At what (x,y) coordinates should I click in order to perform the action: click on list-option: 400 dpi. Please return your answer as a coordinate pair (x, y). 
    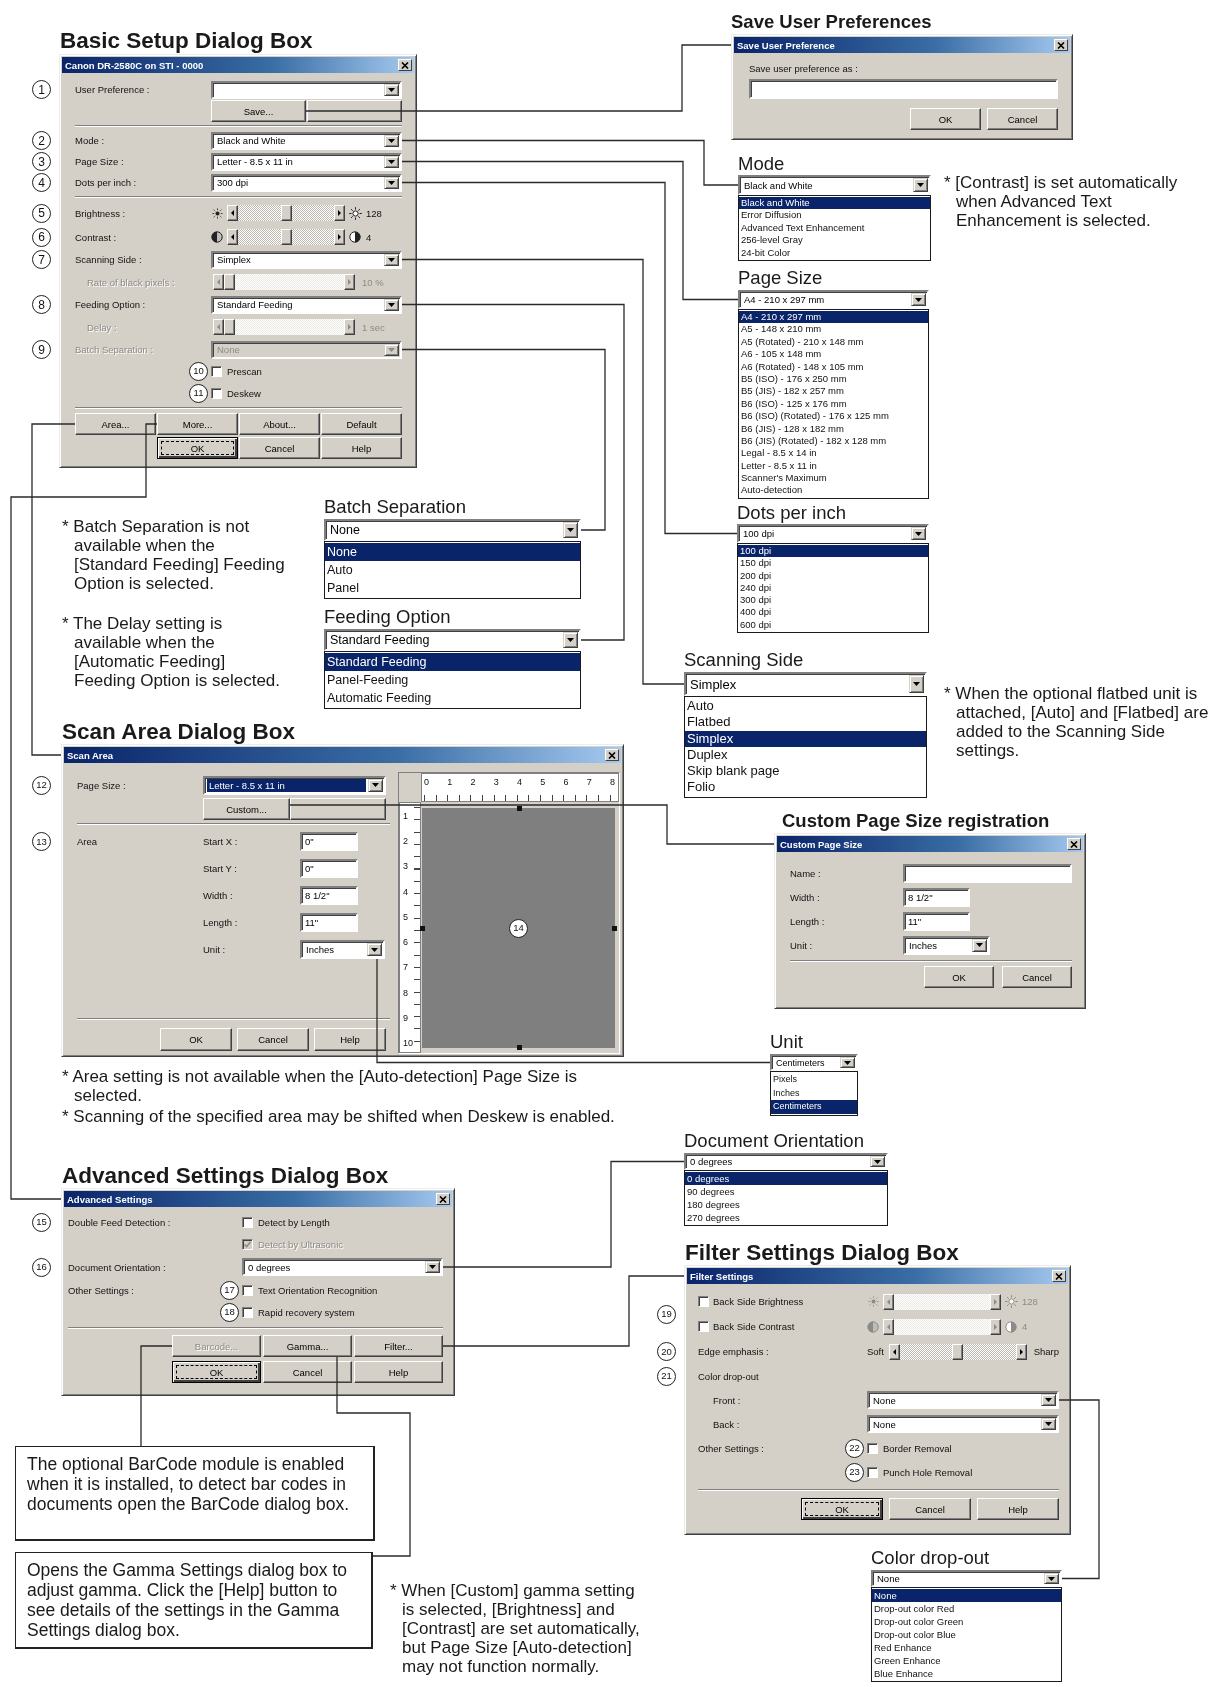
    Looking at the image, I should click on (833, 612).